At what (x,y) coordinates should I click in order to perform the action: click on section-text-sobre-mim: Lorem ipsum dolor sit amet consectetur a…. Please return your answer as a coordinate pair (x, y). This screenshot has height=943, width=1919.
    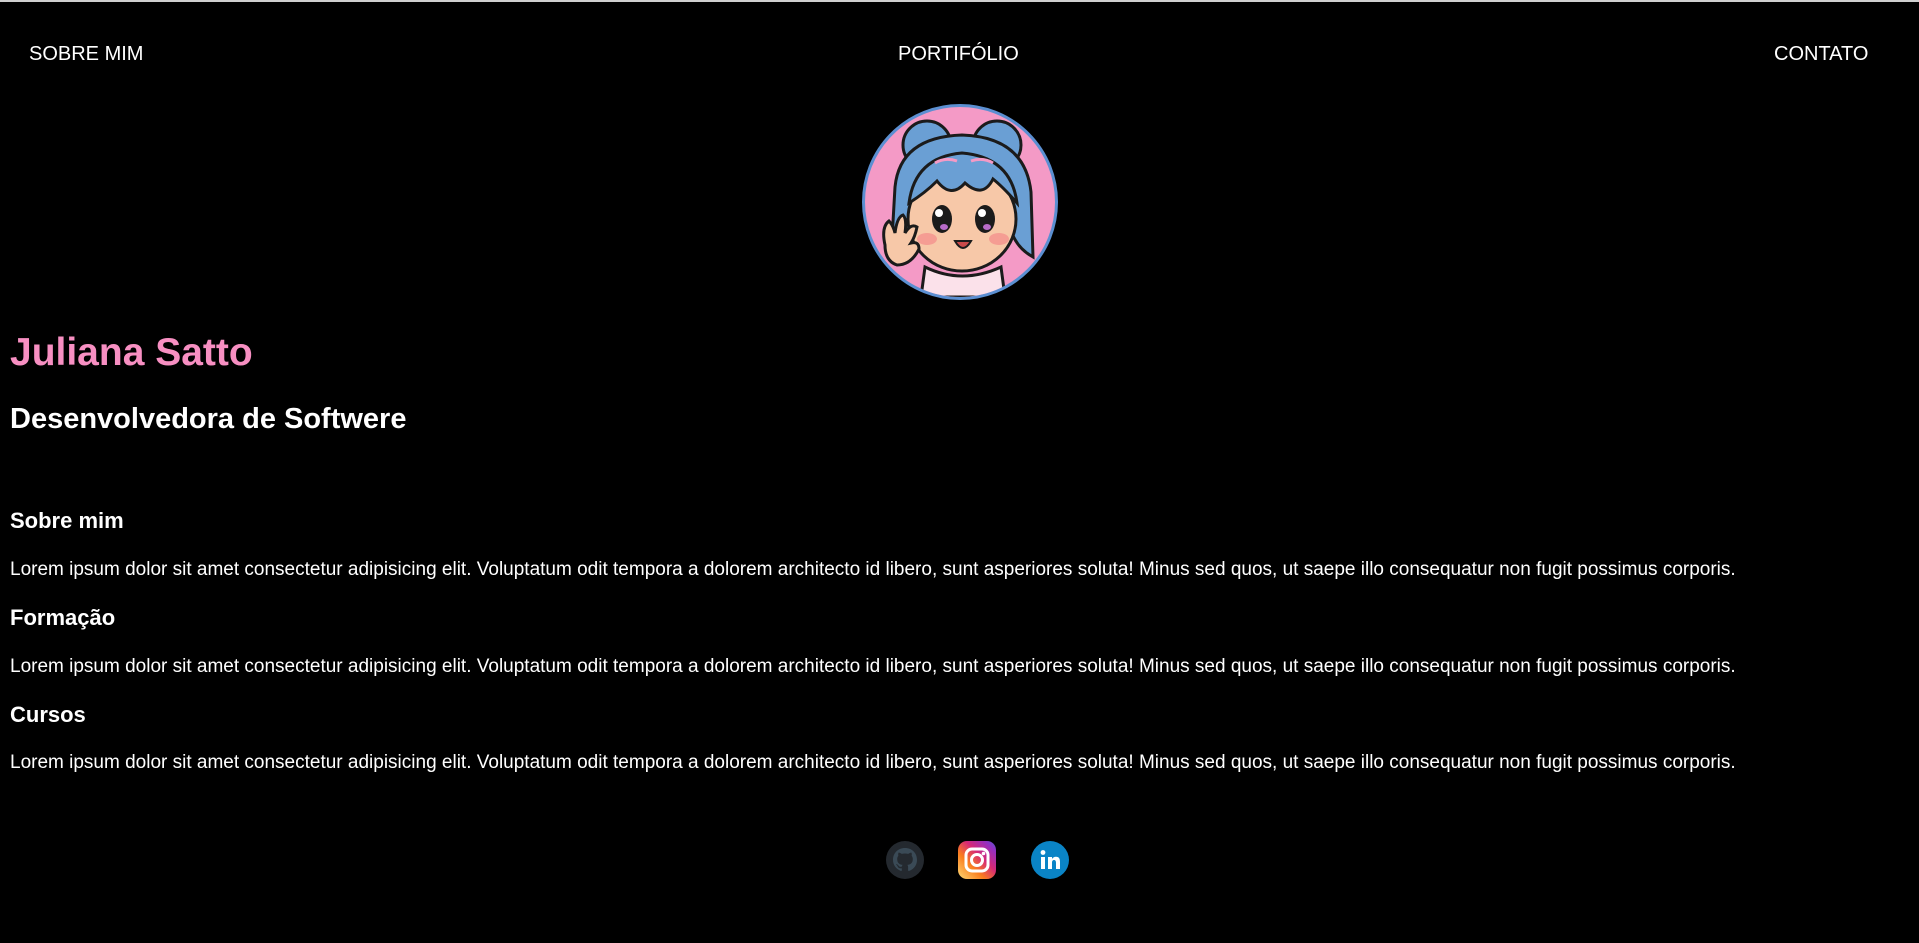
    Looking at the image, I should click on (873, 569).